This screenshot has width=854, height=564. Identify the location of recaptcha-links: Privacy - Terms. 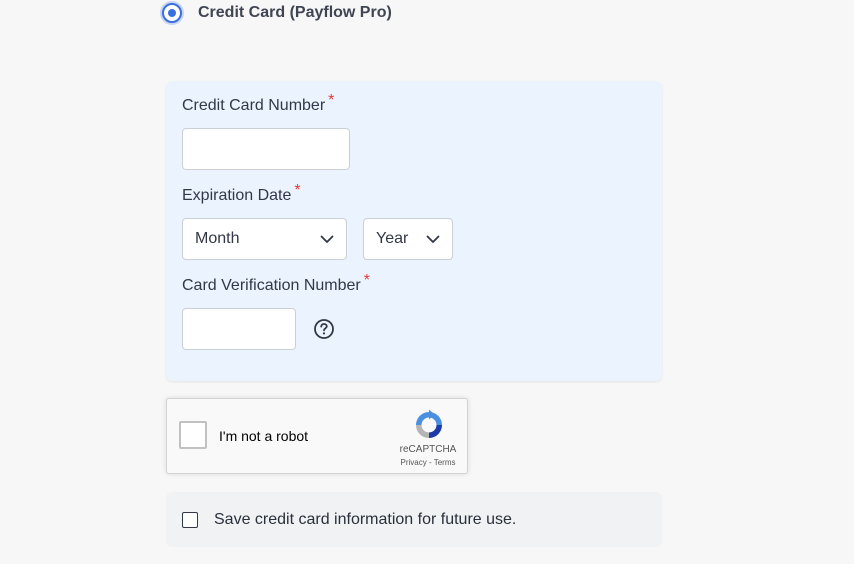
(428, 462).